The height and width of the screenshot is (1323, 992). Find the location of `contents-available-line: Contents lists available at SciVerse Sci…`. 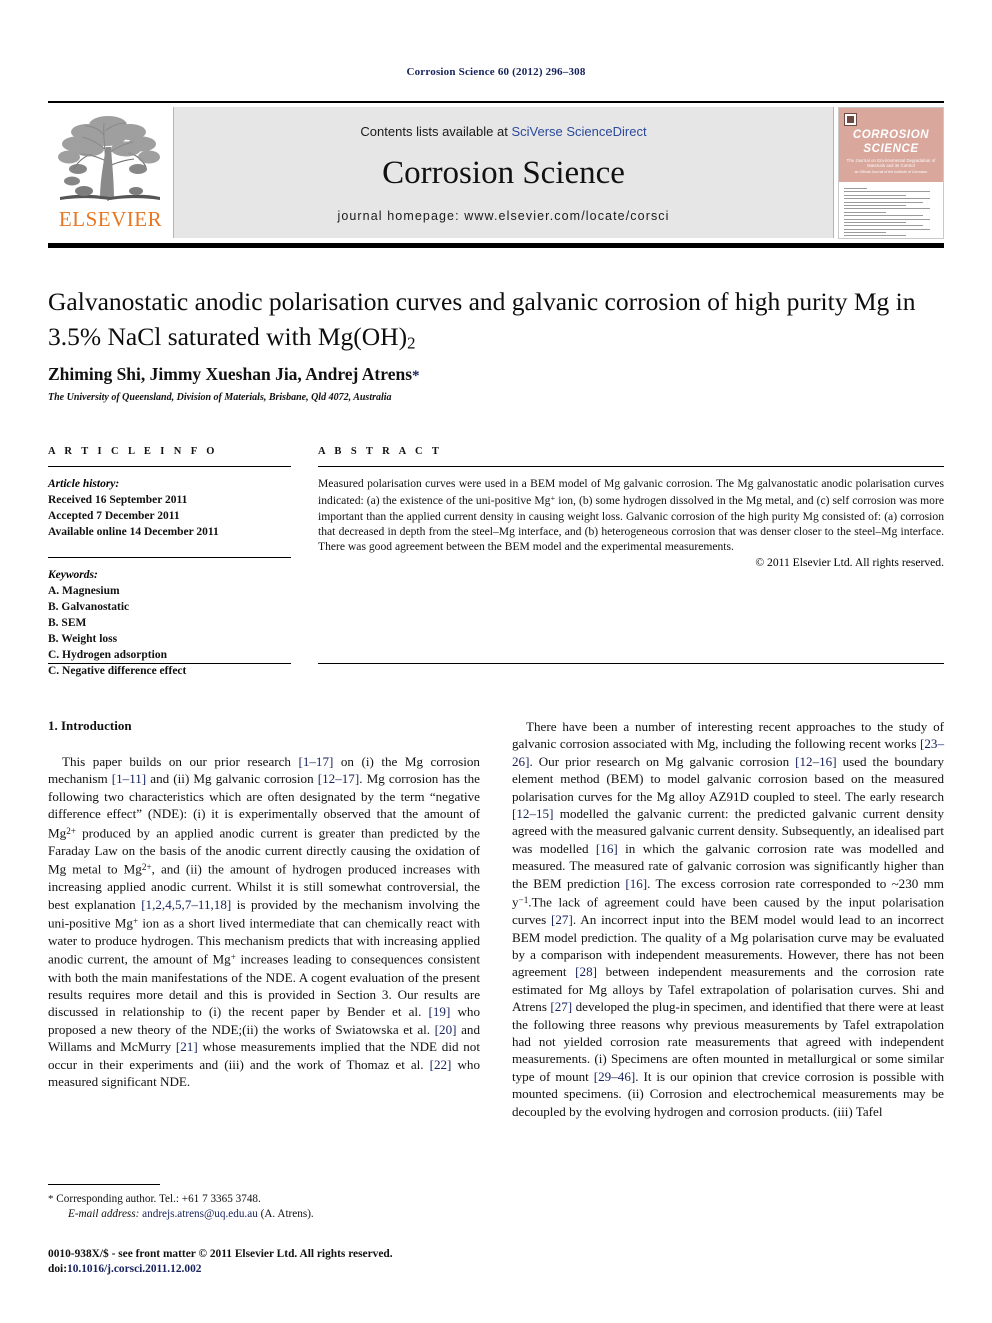

contents-available-line: Contents lists available at SciVerse Sci… is located at coordinates (503, 131).